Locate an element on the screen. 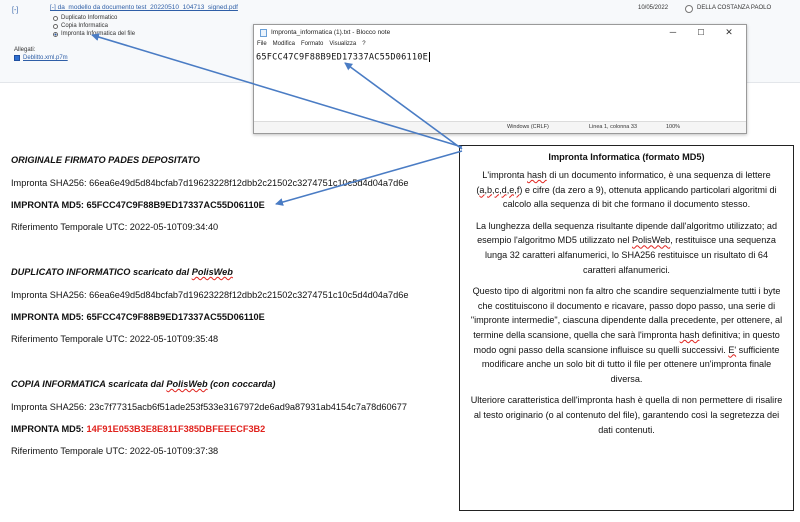  arrow-to-option is located at coordinates (277, 90).